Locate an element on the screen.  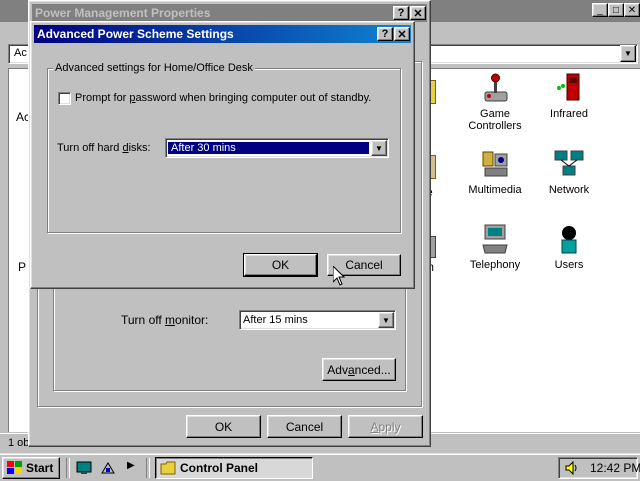
icon-telephony: Telephony is located at coordinates (495, 247).